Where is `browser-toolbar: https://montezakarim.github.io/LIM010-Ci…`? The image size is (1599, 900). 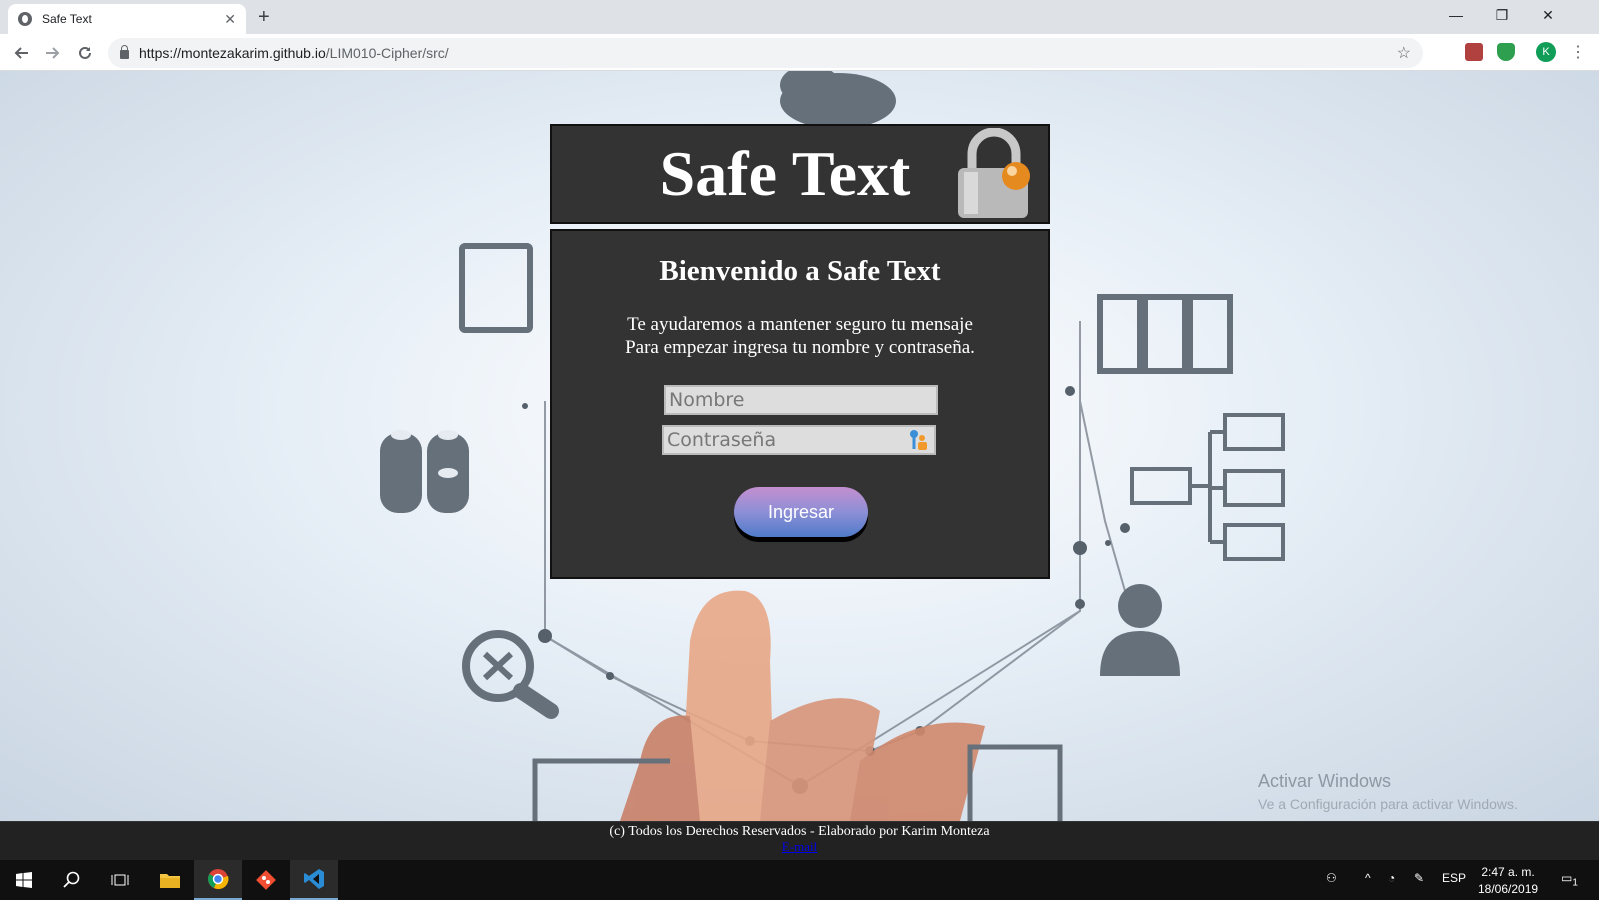
browser-toolbar: https://montezakarim.github.io/LIM010-Ci… is located at coordinates (799, 52).